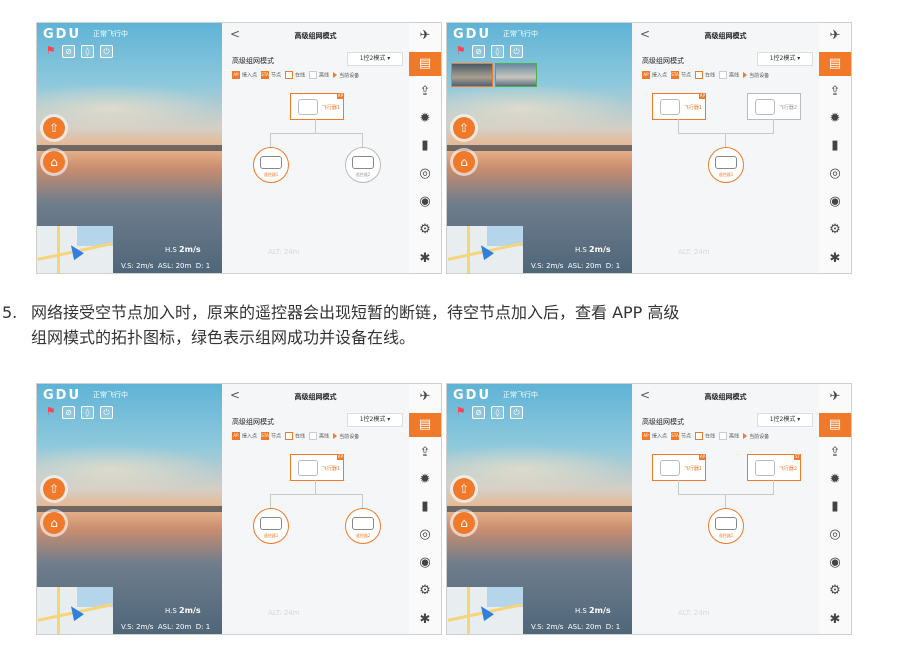 The width and height of the screenshot is (898, 656). I want to click on controller-1-label: 遥控器1, so click(726, 535).